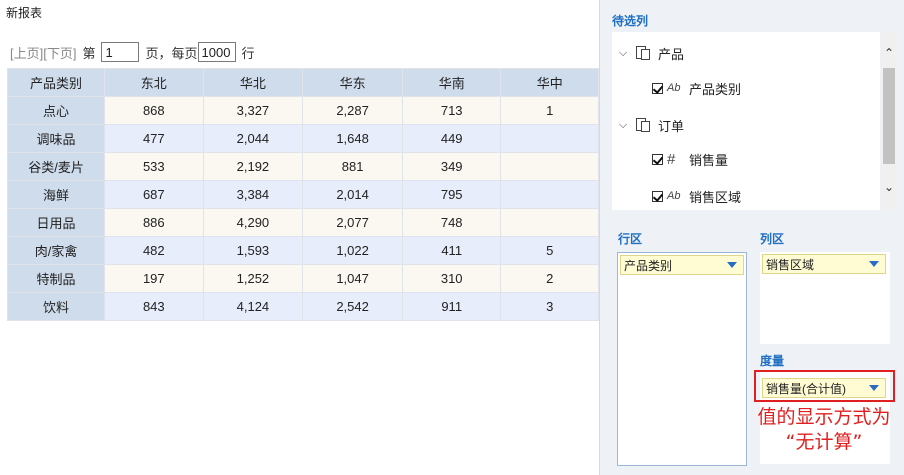 This screenshot has width=904, height=475. I want to click on page-size-input, so click(216, 52).